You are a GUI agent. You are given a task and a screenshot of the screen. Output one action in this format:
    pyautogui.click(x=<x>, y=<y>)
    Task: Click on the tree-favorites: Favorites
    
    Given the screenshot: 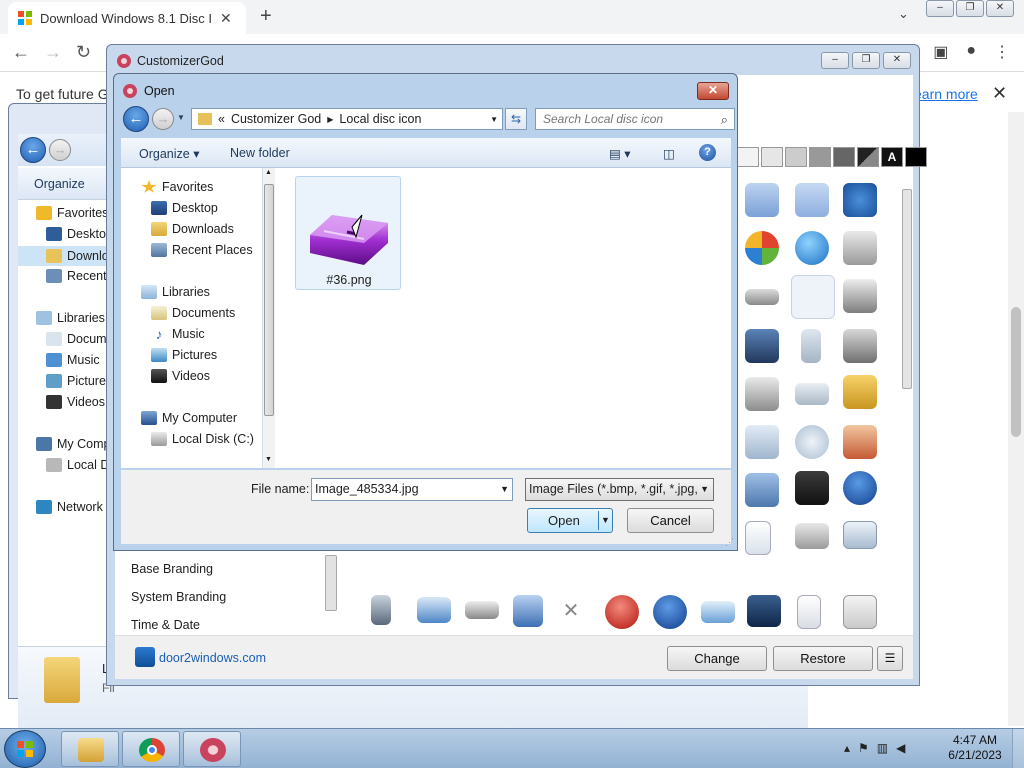 What is the action you would take?
    pyautogui.click(x=177, y=187)
    